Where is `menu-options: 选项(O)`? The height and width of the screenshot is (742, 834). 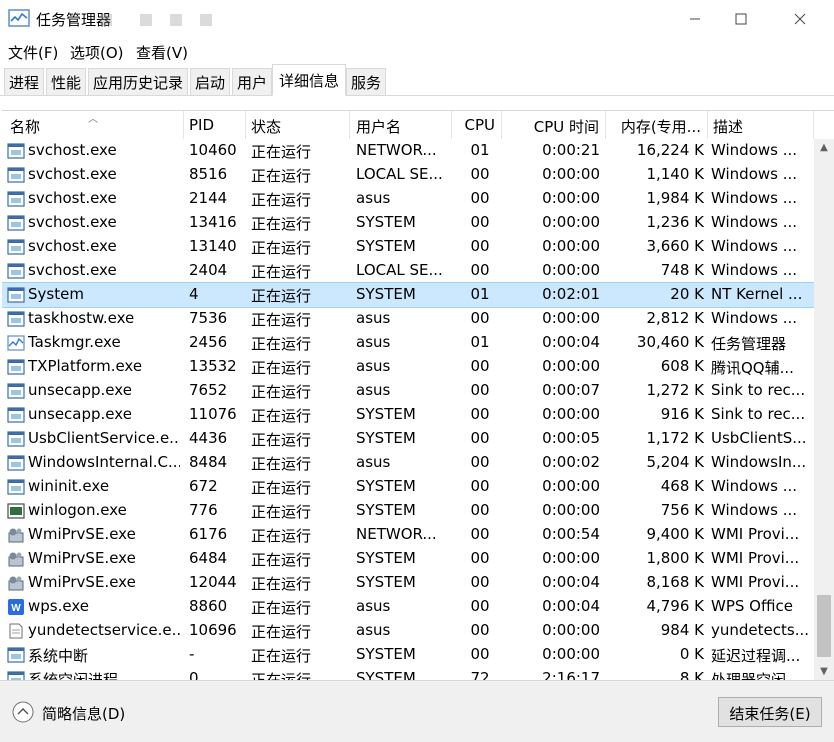 menu-options: 选项(O) is located at coordinates (97, 52).